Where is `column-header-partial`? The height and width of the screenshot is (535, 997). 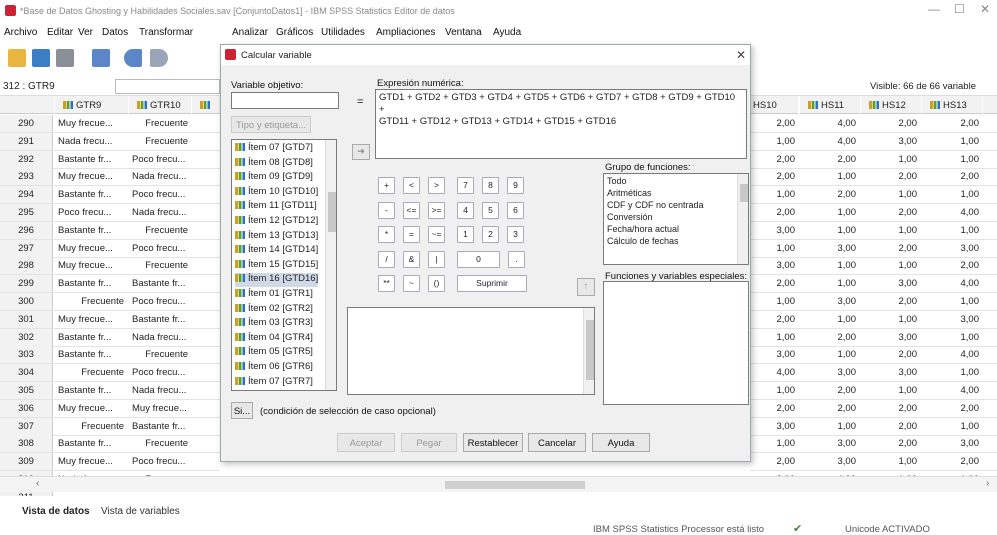 column-header-partial is located at coordinates (206, 105).